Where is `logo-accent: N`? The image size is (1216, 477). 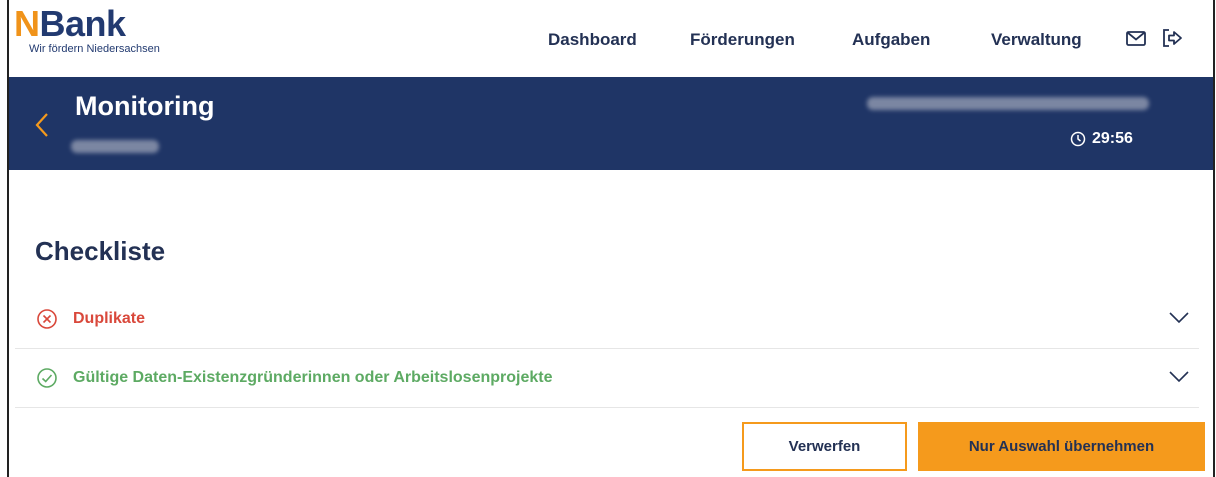
logo-accent: N is located at coordinates (27, 23).